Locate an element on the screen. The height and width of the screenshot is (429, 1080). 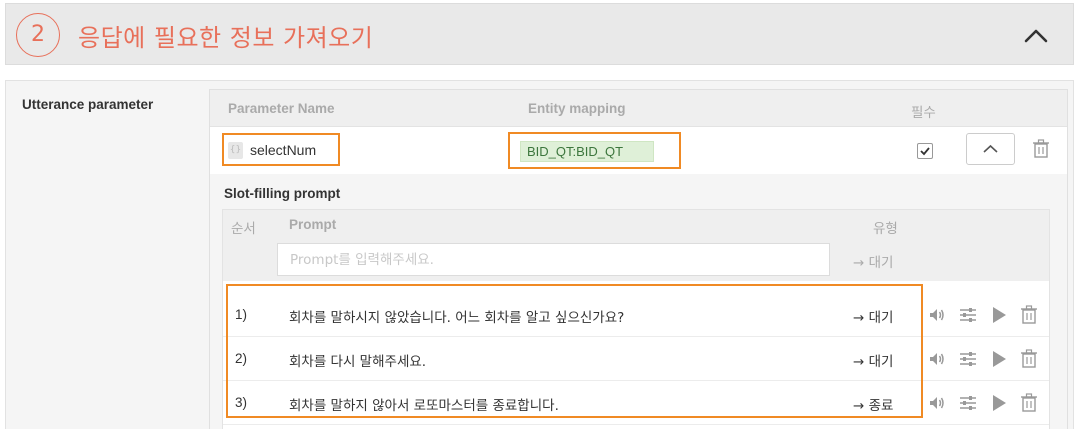
prompt-row: 1) 회차를 말하시지 않았습니다. 어느 회차를 알고 싶으신가요? → 대기 is located at coordinates (636, 315).